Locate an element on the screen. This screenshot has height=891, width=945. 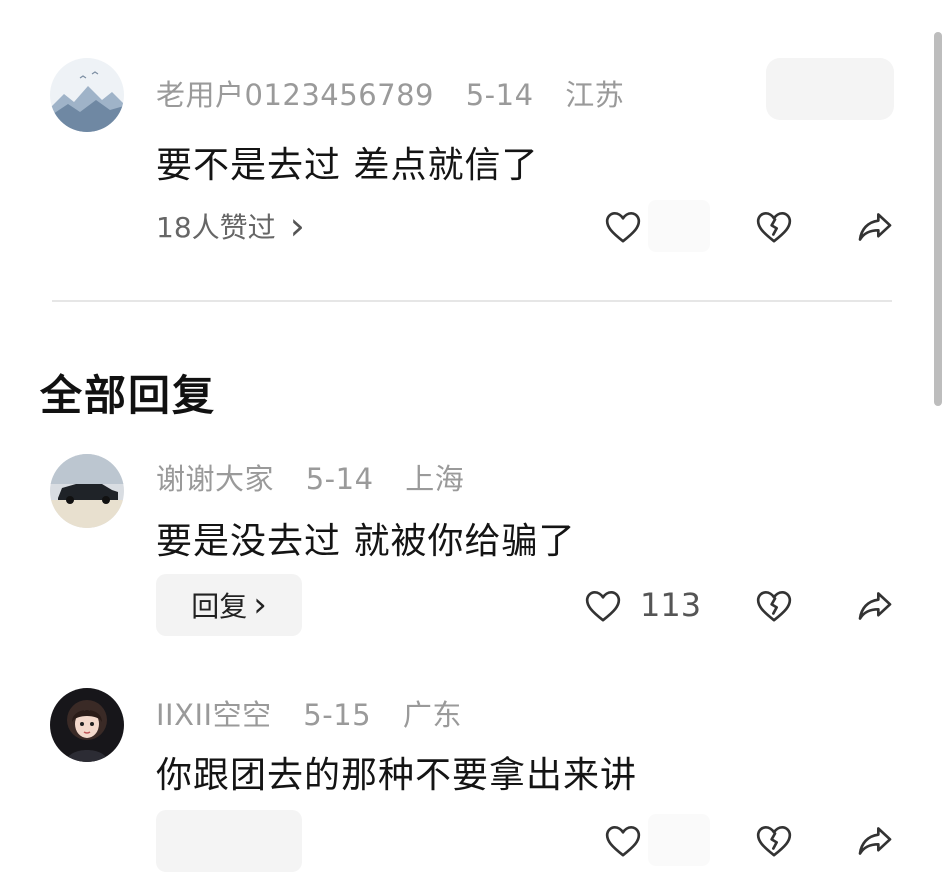
like-count: 113 is located at coordinates (671, 605).